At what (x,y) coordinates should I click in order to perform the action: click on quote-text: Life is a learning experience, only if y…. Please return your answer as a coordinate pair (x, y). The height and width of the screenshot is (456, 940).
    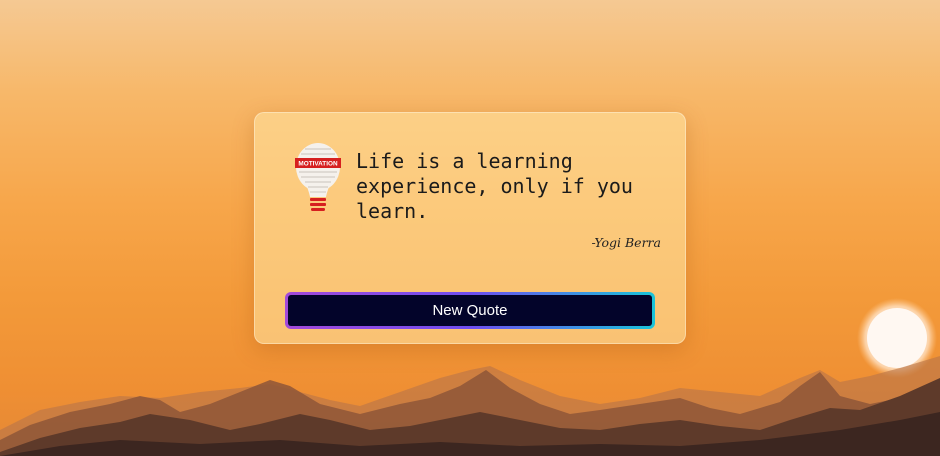
    Looking at the image, I should click on (494, 186).